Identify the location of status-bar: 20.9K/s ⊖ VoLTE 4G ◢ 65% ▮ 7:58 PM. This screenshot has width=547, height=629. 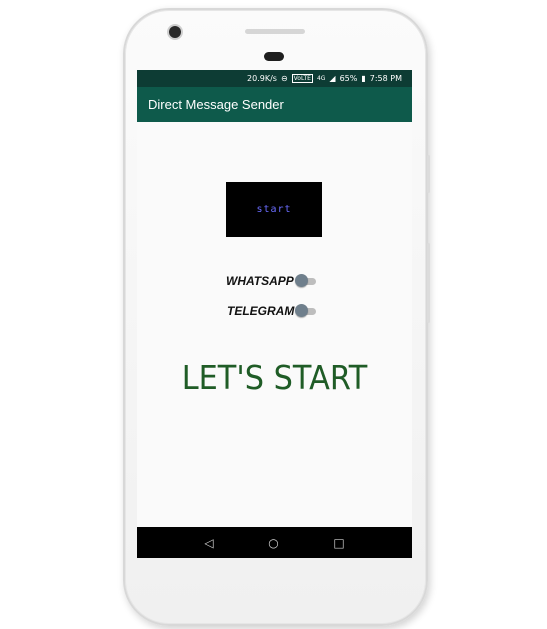
(274, 78).